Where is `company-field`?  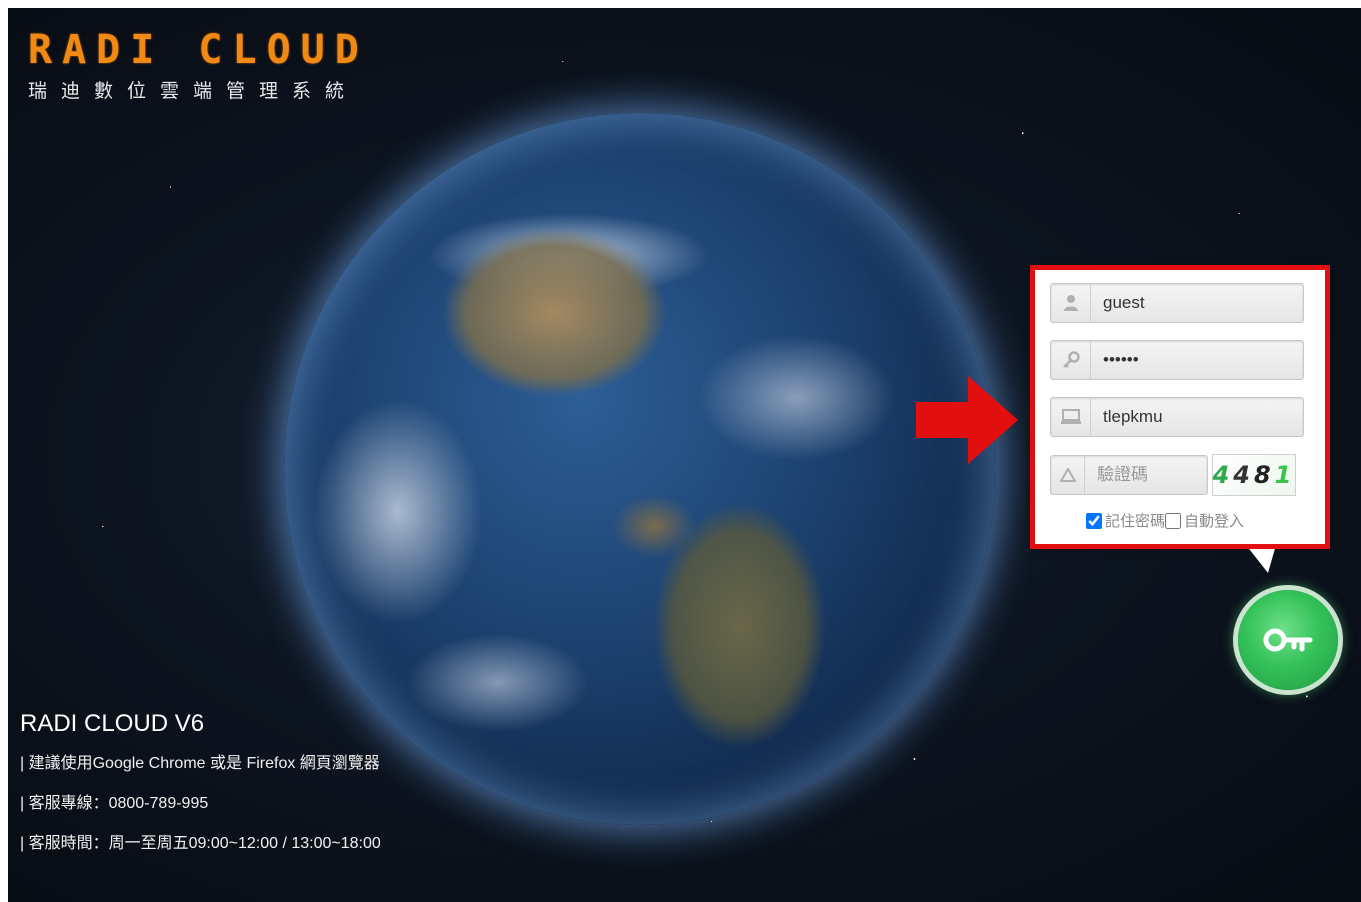
company-field is located at coordinates (1177, 417).